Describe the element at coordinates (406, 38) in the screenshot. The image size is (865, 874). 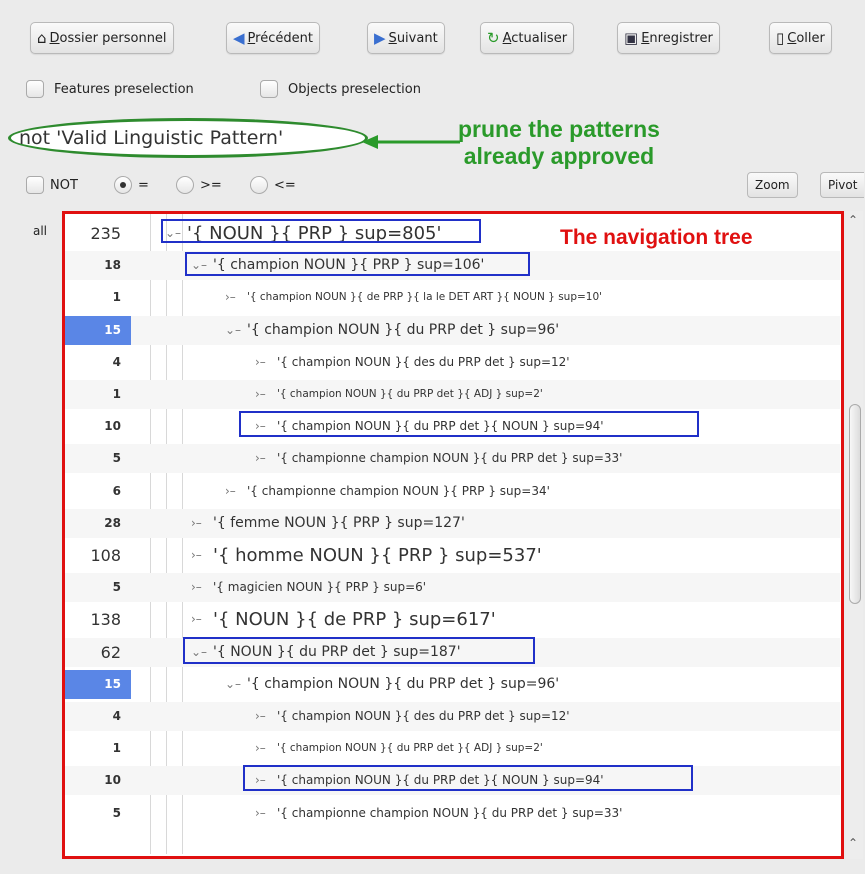
I see `forward-button: ▶ Suivant` at that location.